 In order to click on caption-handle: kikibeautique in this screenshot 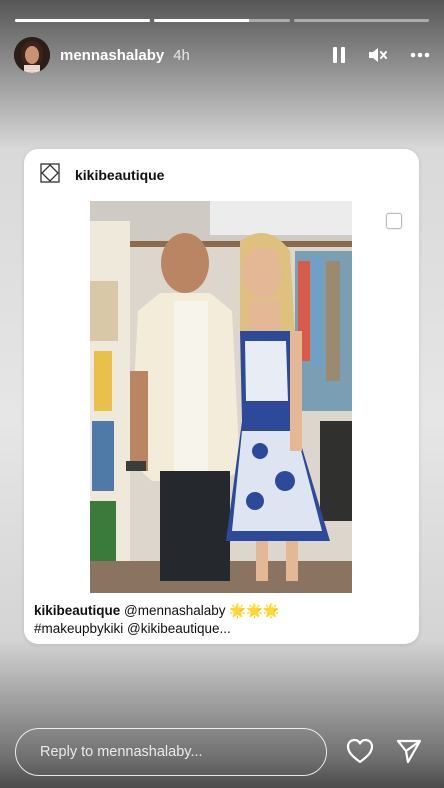, I will do `click(77, 610)`.